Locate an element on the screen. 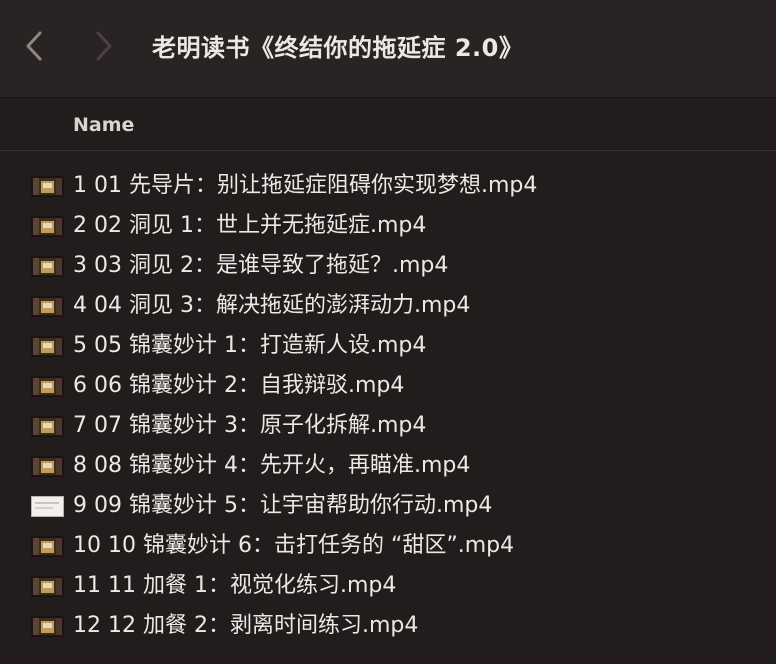 Image resolution: width=776 pixels, height=664 pixels. list-item: 7 07 锦囊妙计 3：原子化拆解.mp4 is located at coordinates (388, 426).